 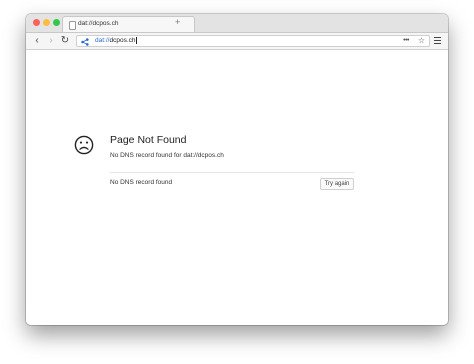 I want to click on tab-bar: dat://dcpos.ch +, so click(x=237, y=23).